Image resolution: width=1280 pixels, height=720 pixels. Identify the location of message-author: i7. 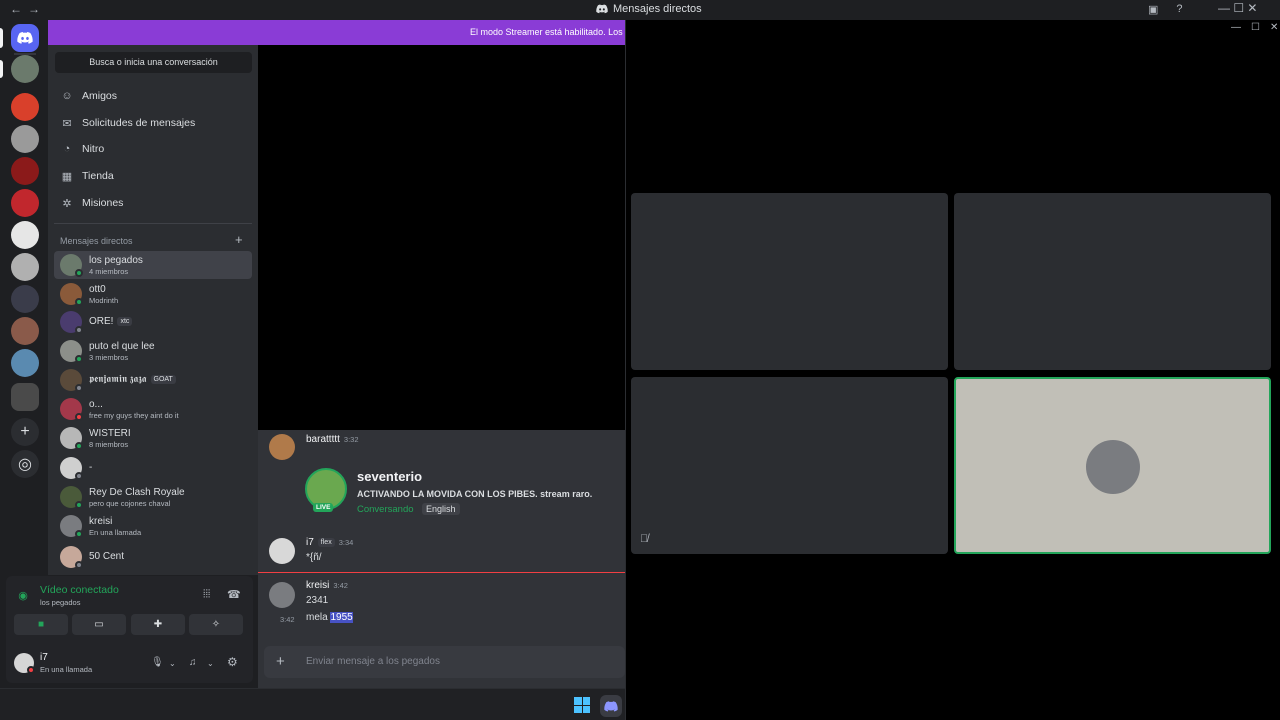
(310, 542).